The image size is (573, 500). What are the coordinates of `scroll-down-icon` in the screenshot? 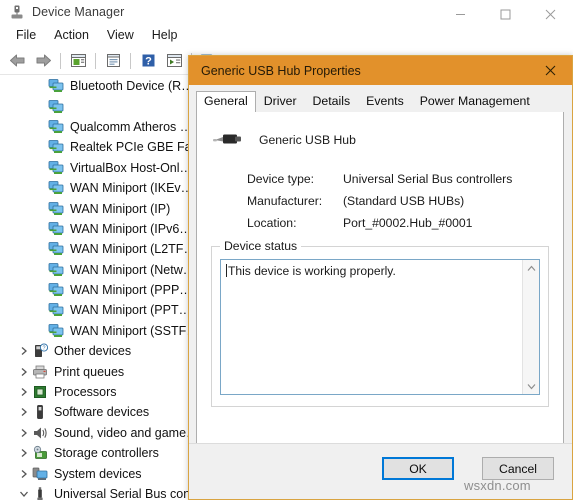 It's located at (531, 386).